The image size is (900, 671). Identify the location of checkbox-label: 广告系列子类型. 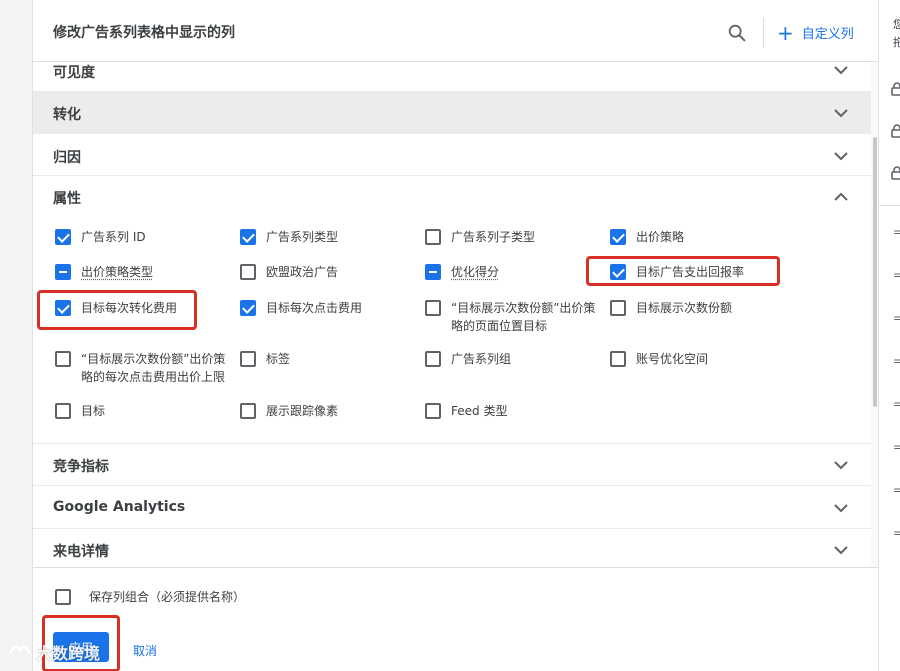
(493, 237).